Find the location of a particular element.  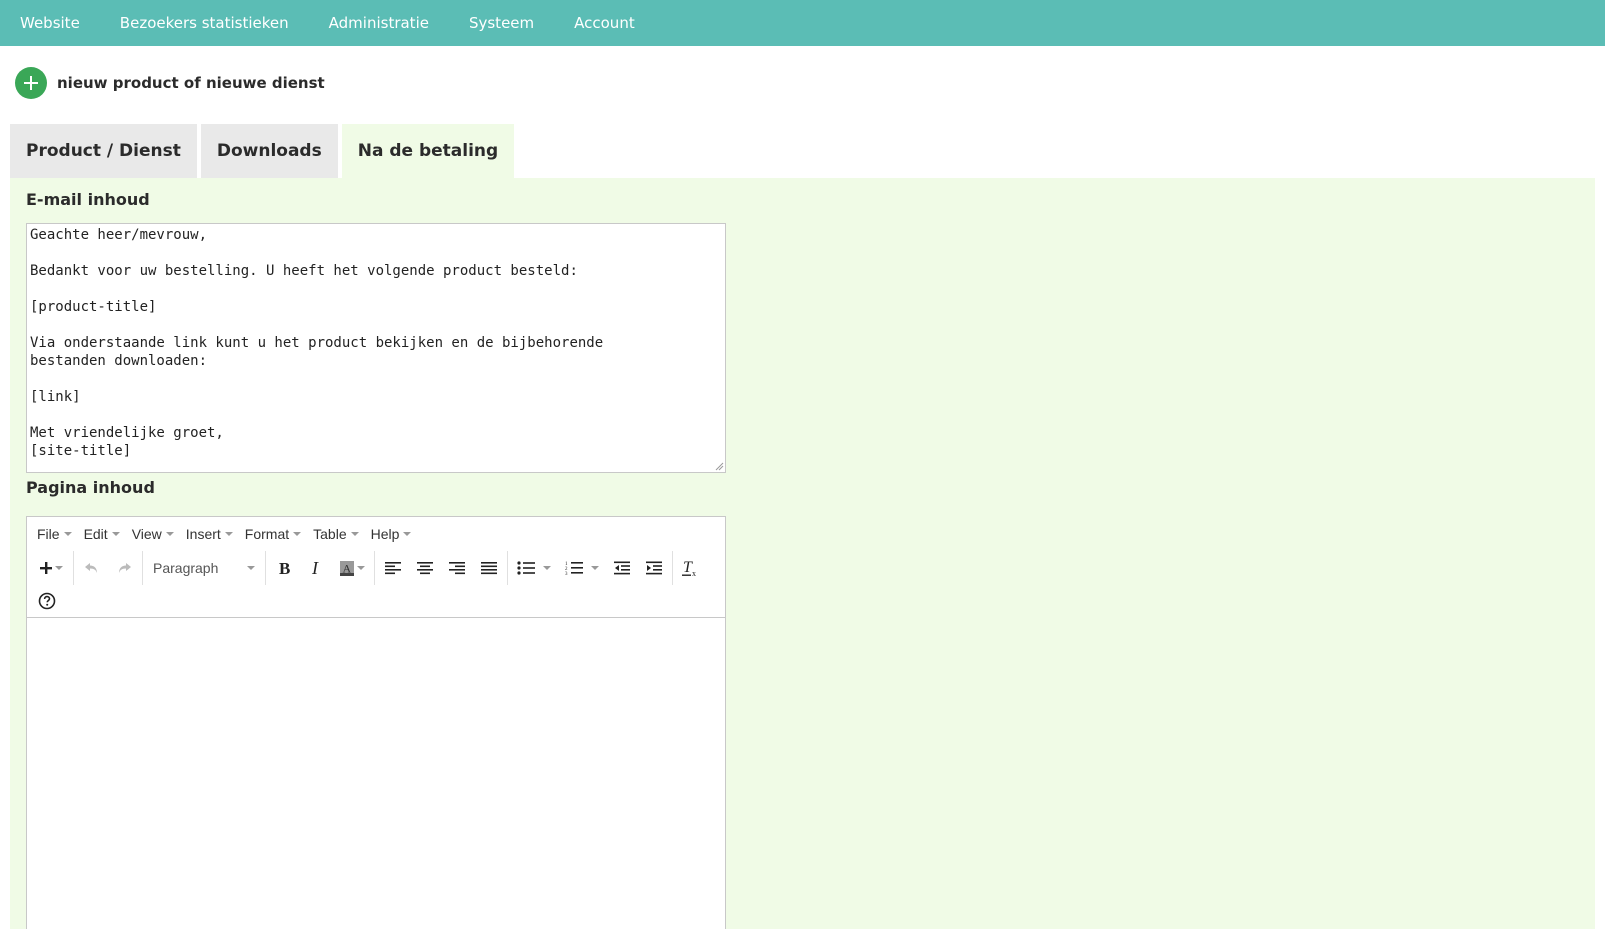

menu-file: File is located at coordinates (54, 534).